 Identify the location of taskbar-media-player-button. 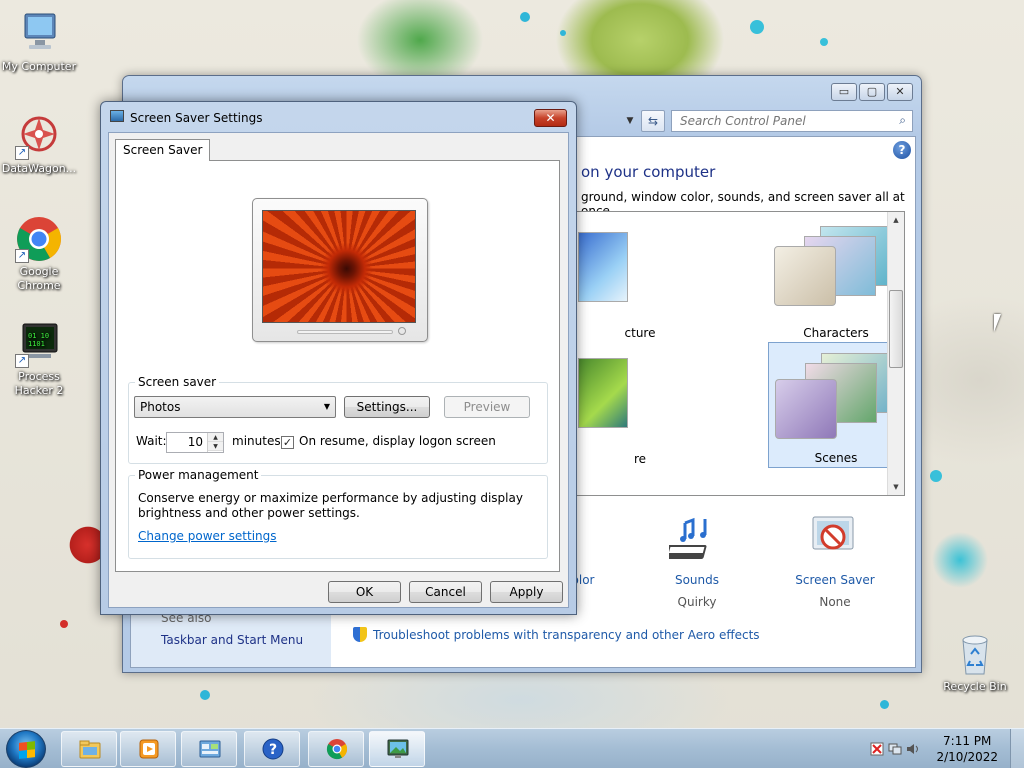
(148, 749).